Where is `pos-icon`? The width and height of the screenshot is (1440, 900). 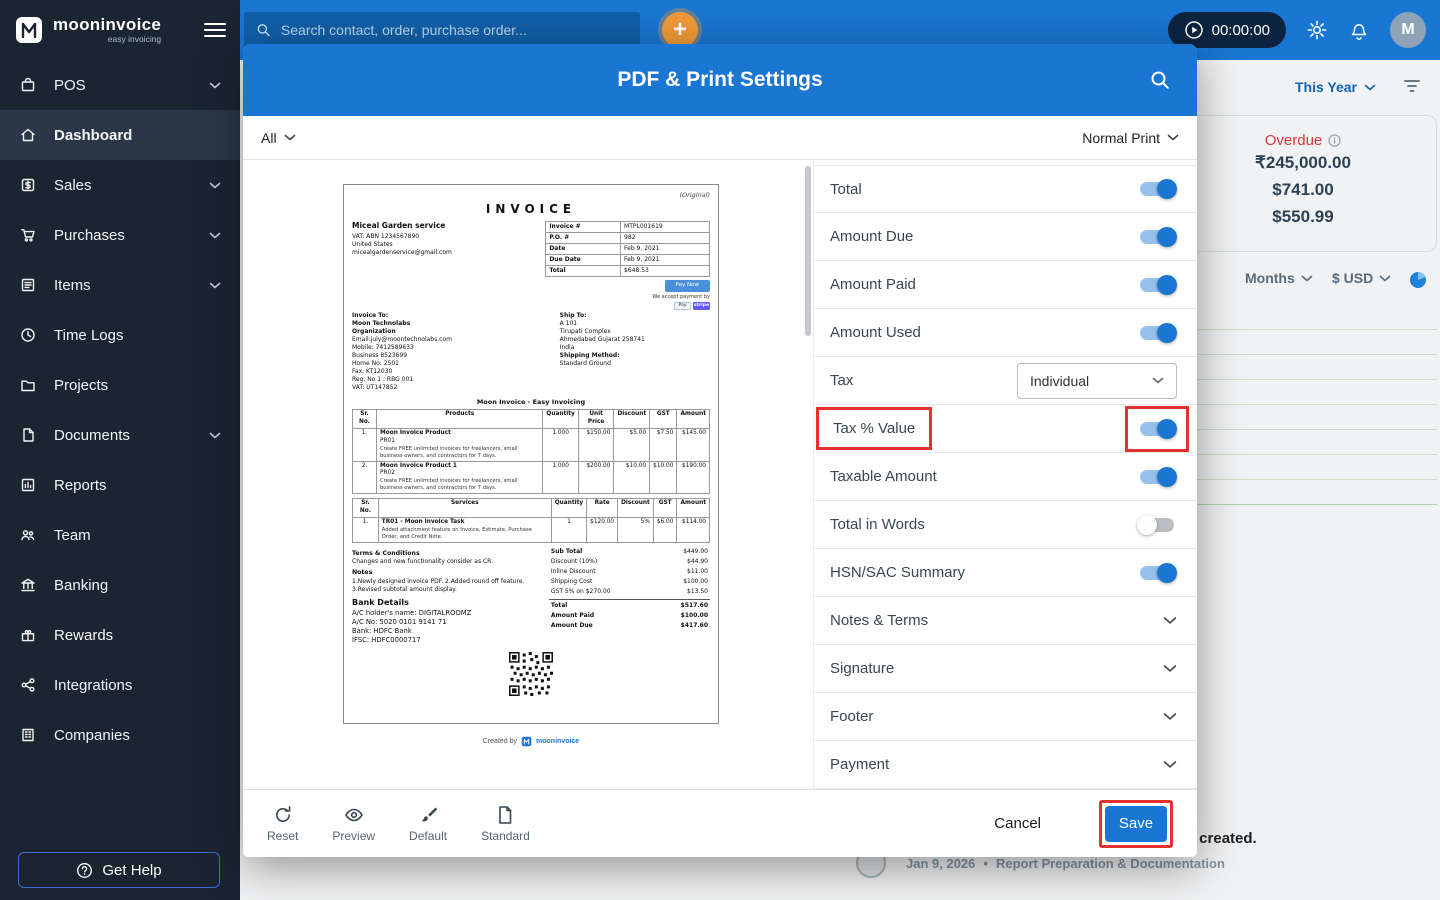
pos-icon is located at coordinates (28, 84).